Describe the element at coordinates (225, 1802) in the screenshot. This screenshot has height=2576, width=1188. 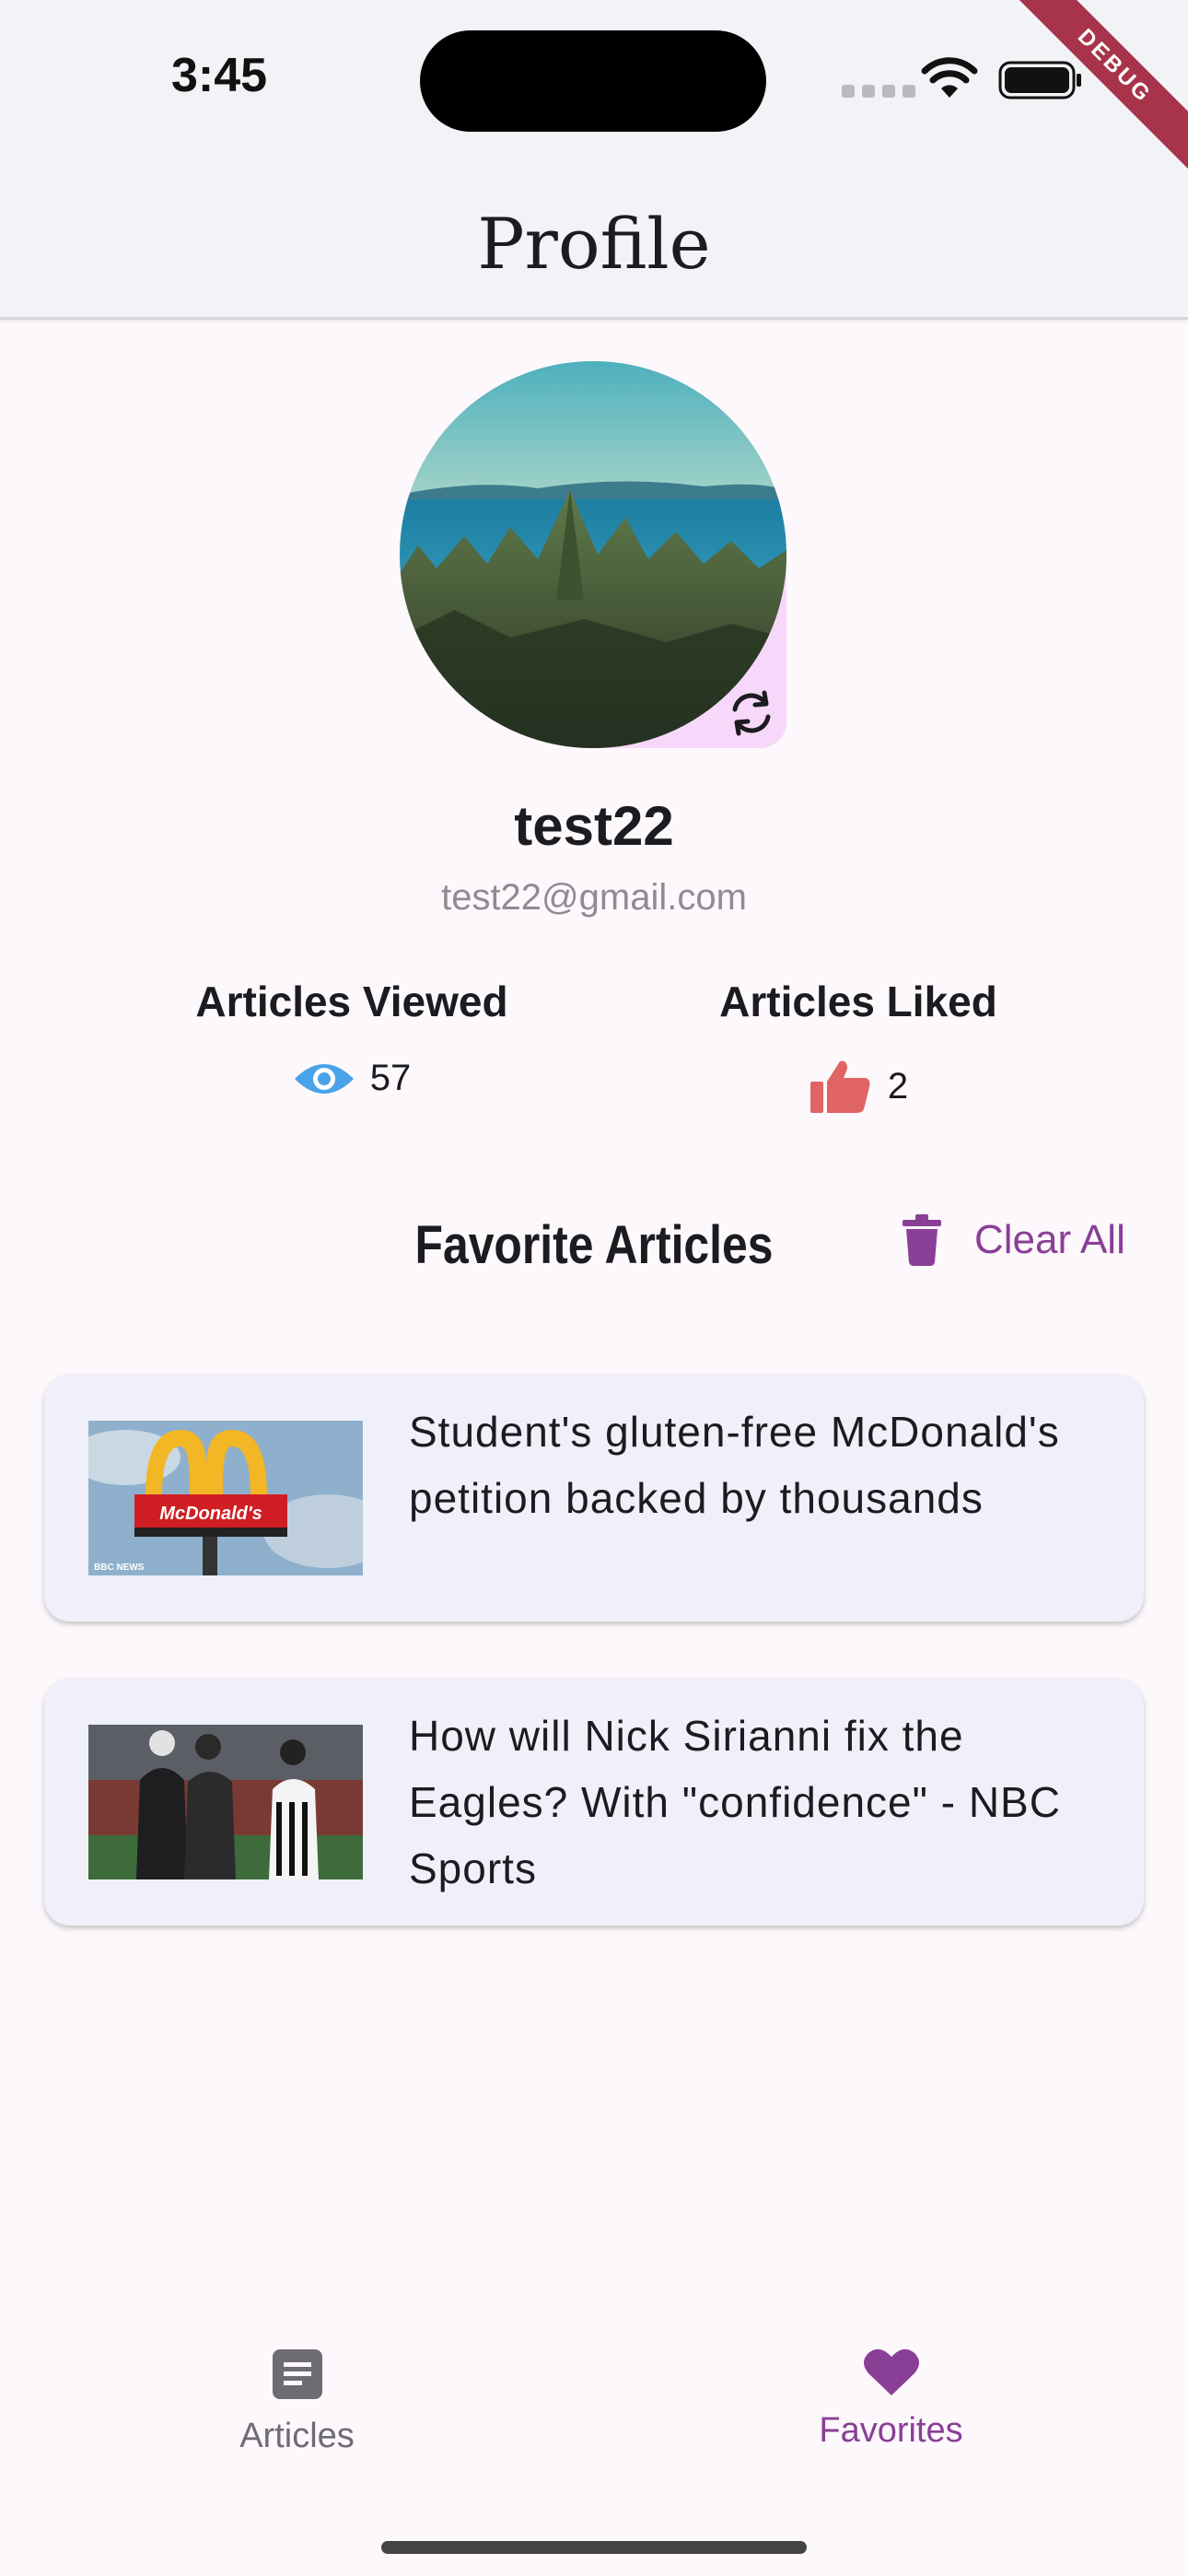
I see `article-thumbnail` at that location.